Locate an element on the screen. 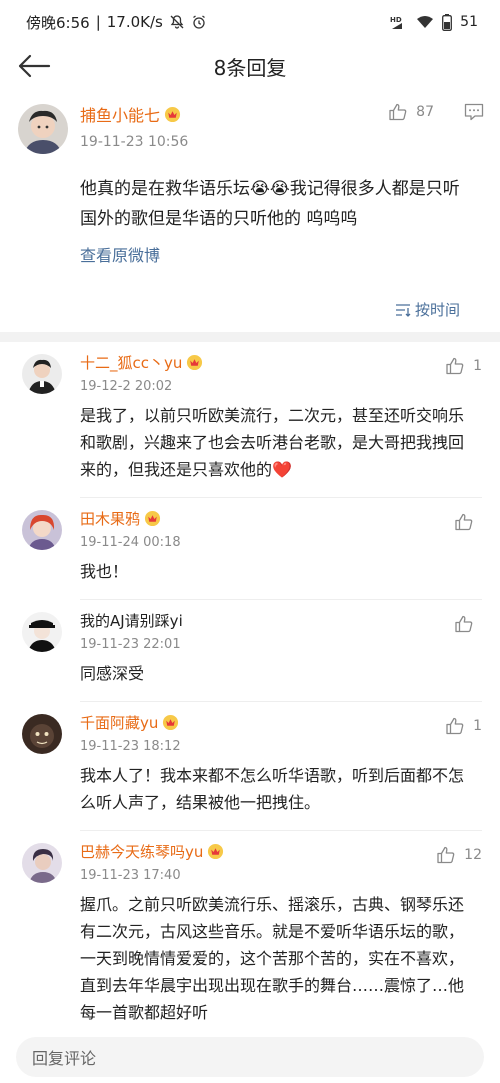  back-button is located at coordinates (34, 66).